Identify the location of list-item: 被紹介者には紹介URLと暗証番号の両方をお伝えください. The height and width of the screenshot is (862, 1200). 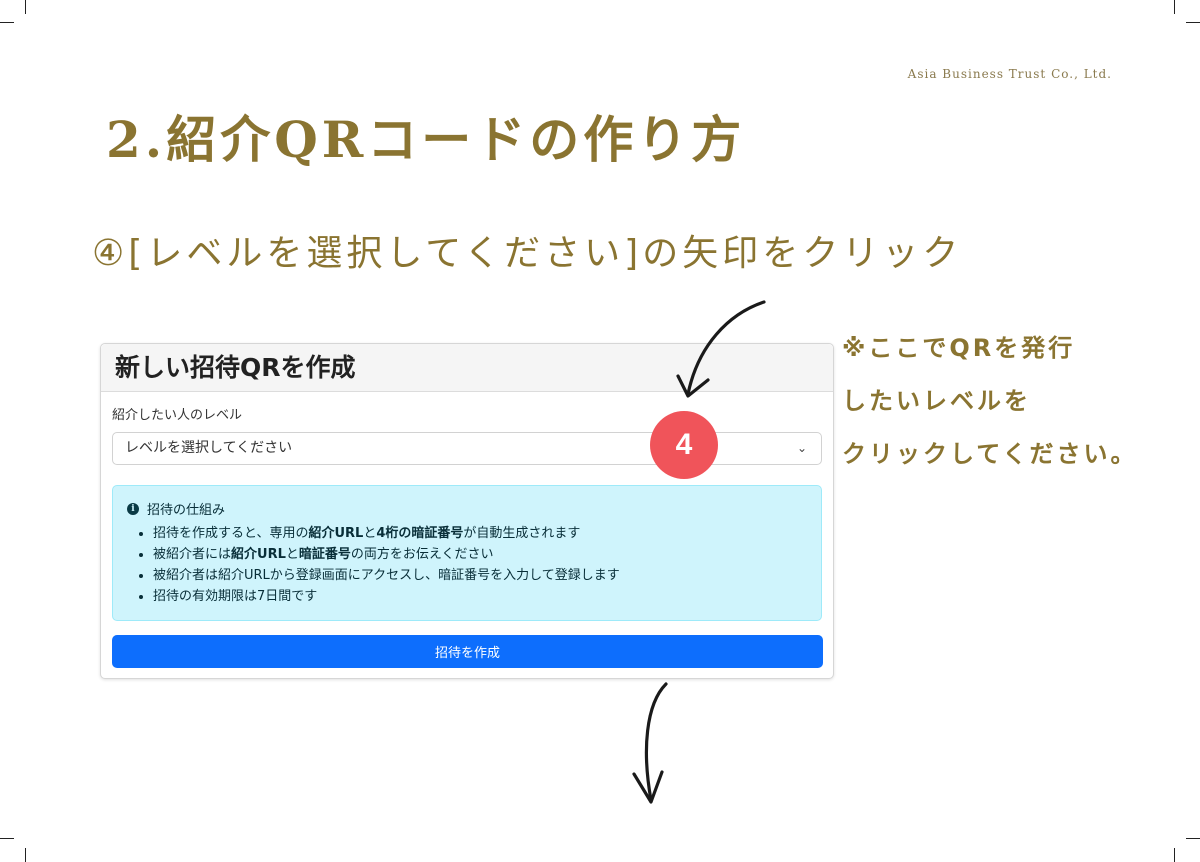
(480, 554).